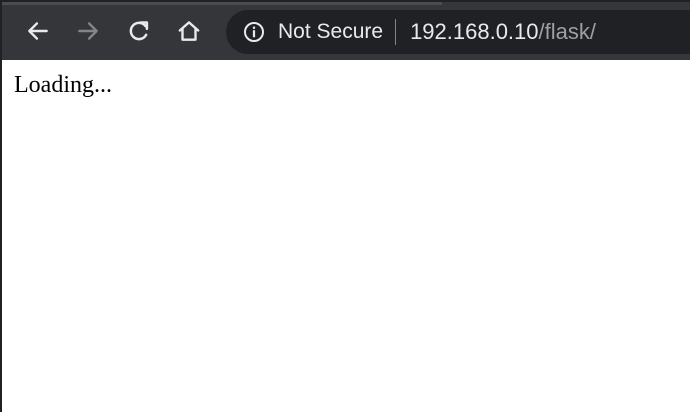  I want to click on arrow-right-icon, so click(88, 31).